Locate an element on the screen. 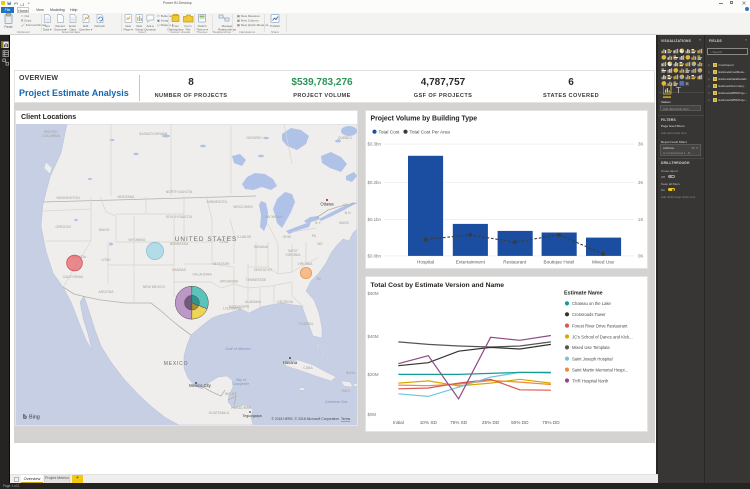 This screenshot has width=750, height=489. svg-text: Queries ▾ is located at coordinates (85, 29).